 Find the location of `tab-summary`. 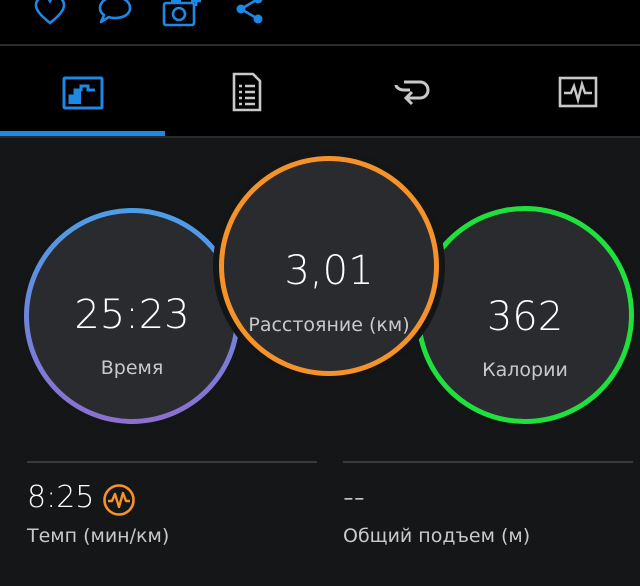

tab-summary is located at coordinates (80, 91).